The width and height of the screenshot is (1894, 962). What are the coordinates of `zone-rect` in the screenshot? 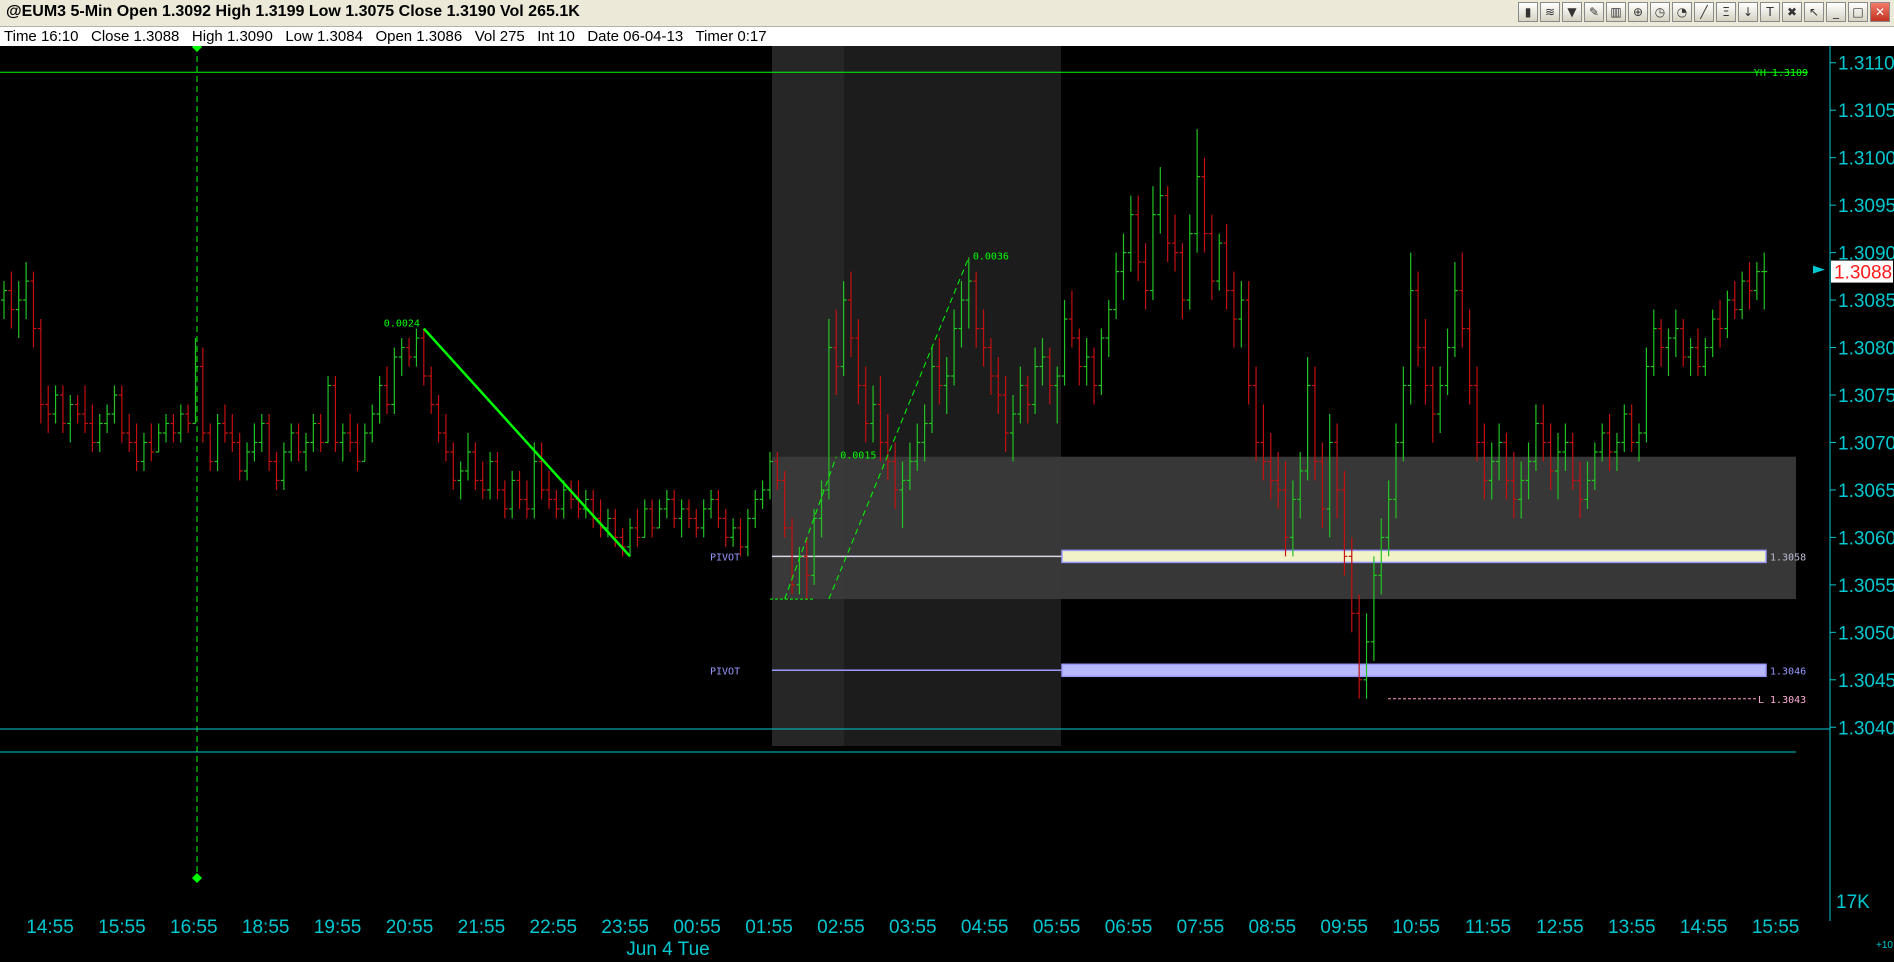 It's located at (1284, 528).